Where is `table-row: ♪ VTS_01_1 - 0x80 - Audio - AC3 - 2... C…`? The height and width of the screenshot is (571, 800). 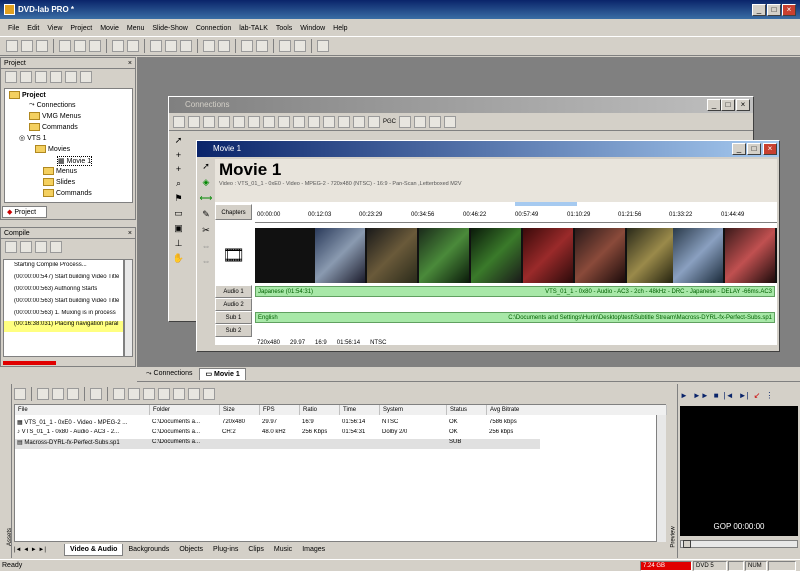
table-row: ♪ VTS_01_1 - 0x80 - Audio - AC3 - 2... C… is located at coordinates (277, 434).